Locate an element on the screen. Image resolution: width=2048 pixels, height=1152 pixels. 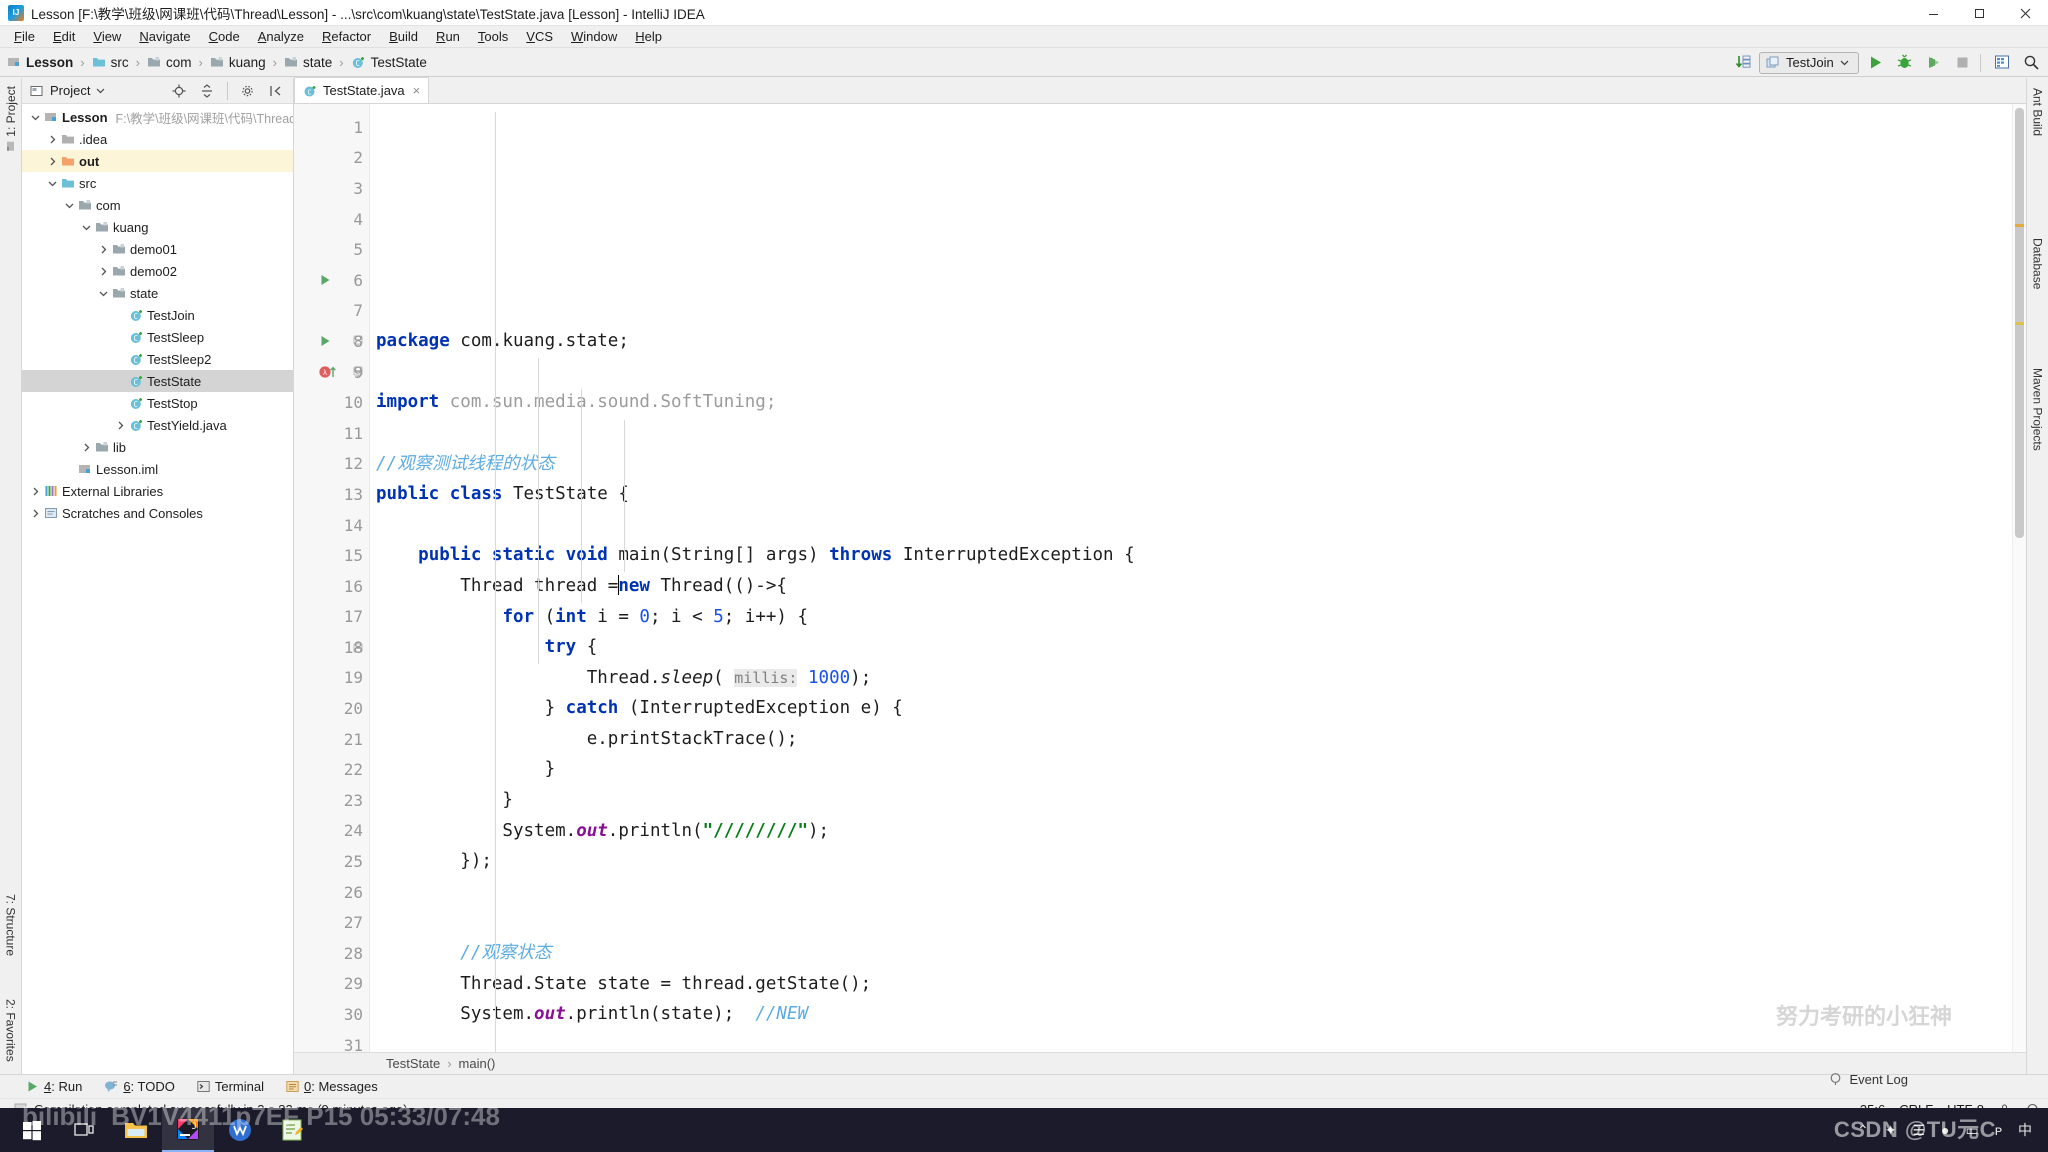
menu-item-run: Run is located at coordinates (448, 36).